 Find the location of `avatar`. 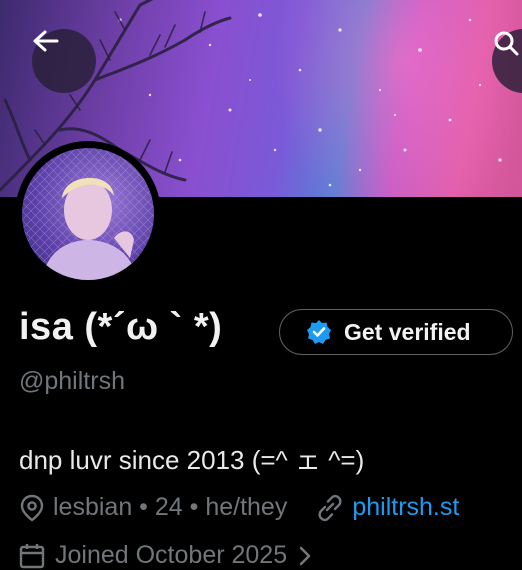

avatar is located at coordinates (88, 214).